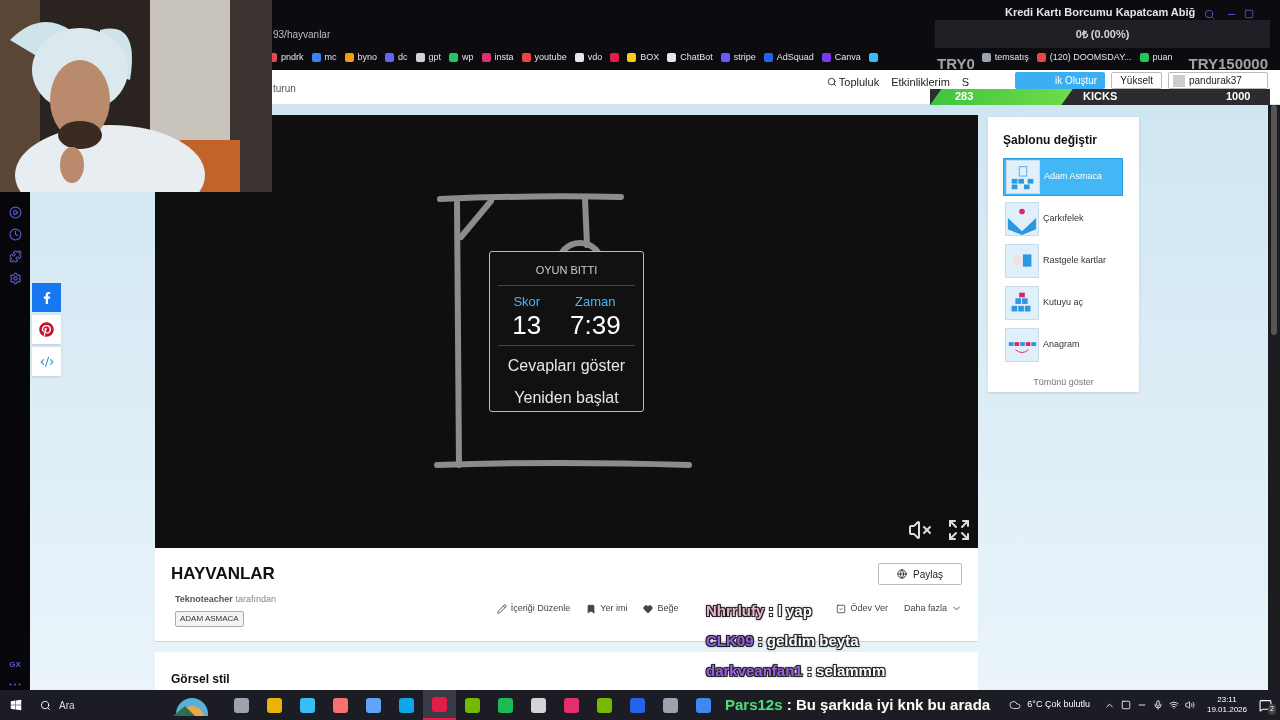  Describe the element at coordinates (1005, 57) in the screenshot. I see `bookmark: temsatış` at that location.